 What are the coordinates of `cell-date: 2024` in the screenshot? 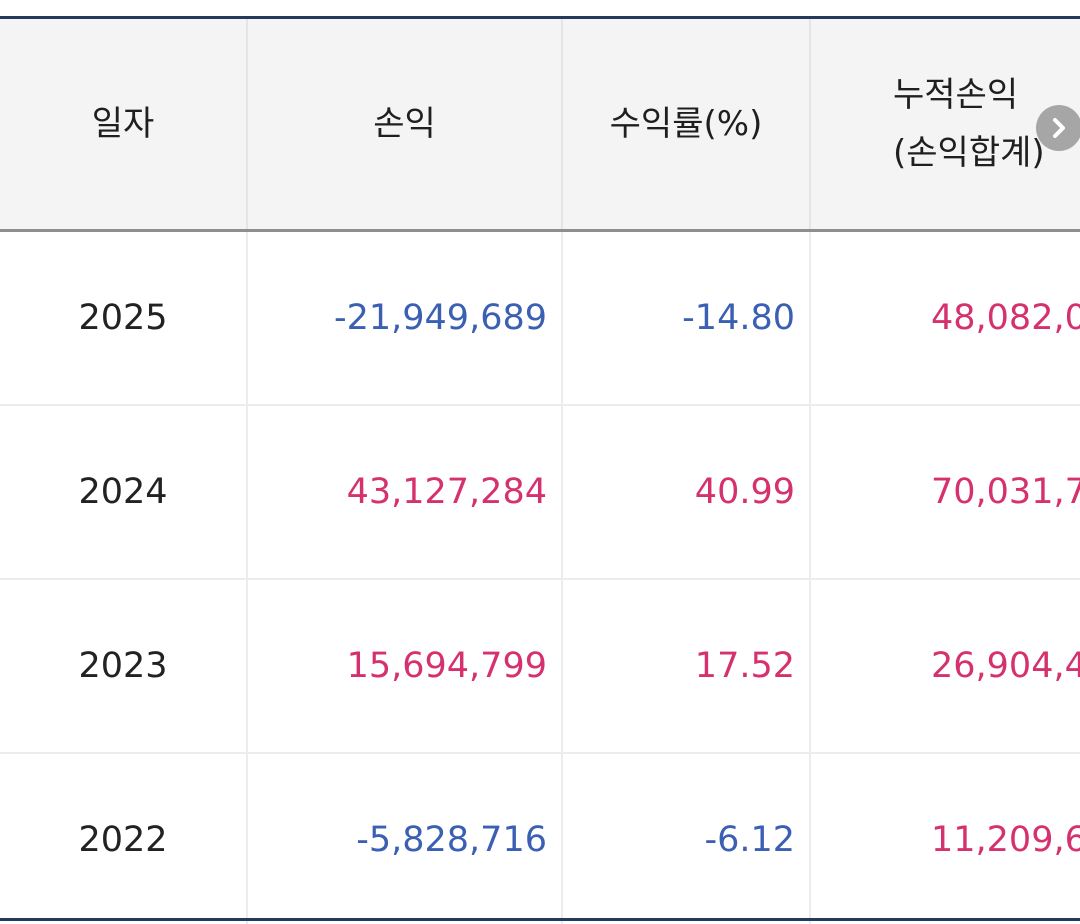 It's located at (124, 492).